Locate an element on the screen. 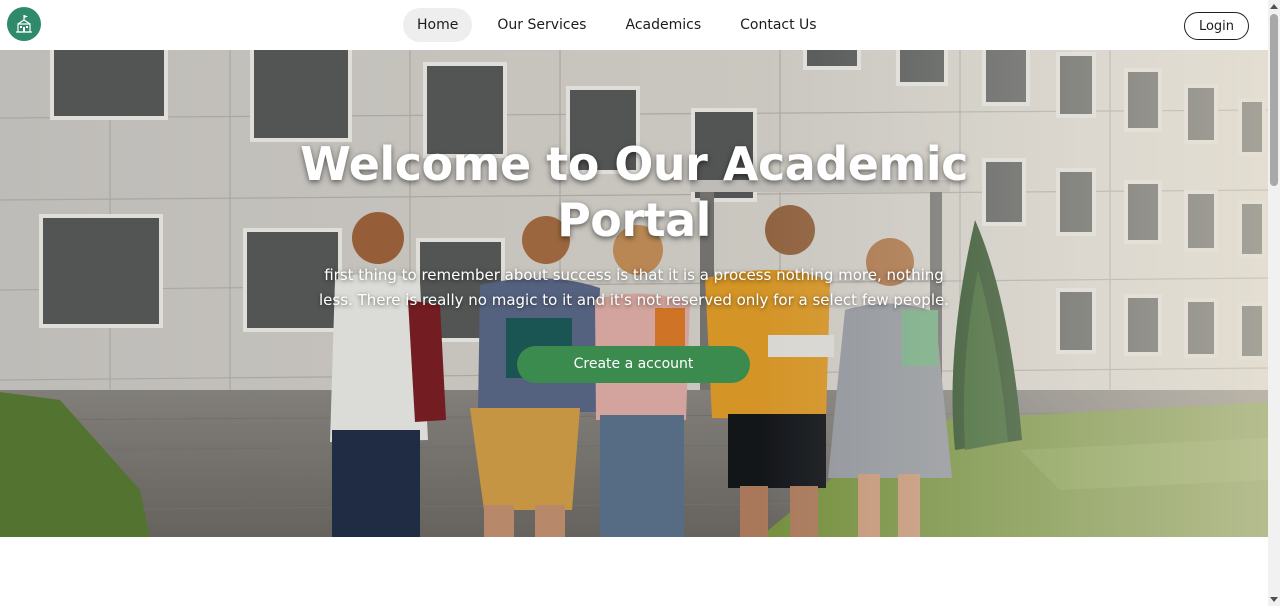 This screenshot has height=606, width=1280. login-button: Login is located at coordinates (1216, 26).